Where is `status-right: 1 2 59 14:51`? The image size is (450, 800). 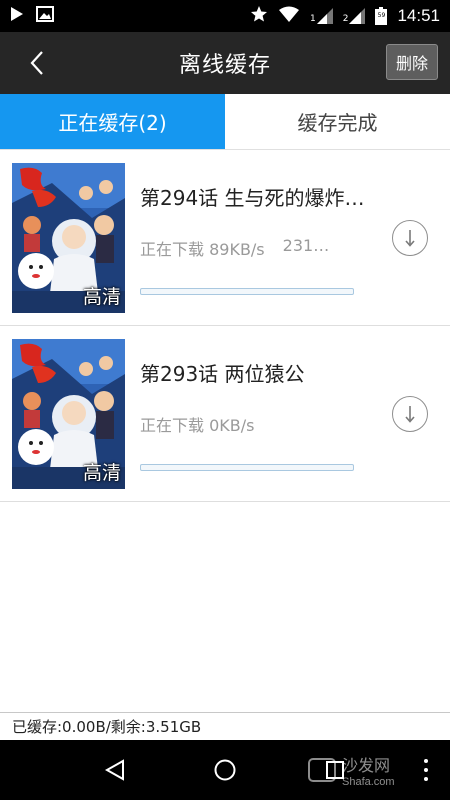
status-right: 1 2 59 14:51 is located at coordinates (345, 16).